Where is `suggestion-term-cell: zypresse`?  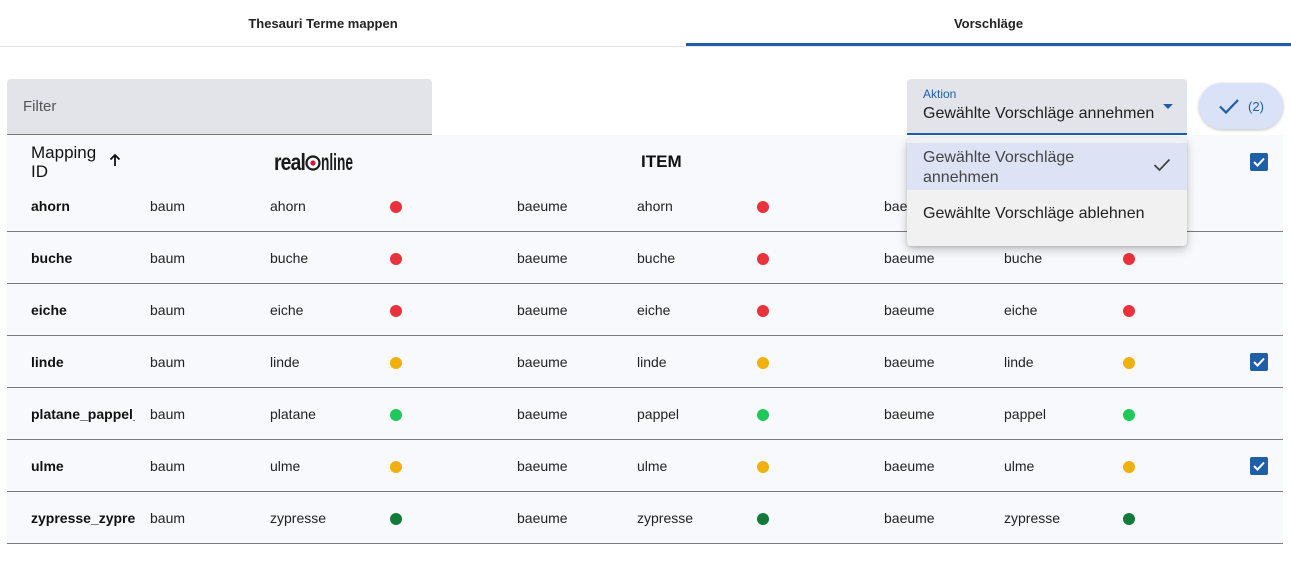
suggestion-term-cell: zypresse is located at coordinates (1032, 518).